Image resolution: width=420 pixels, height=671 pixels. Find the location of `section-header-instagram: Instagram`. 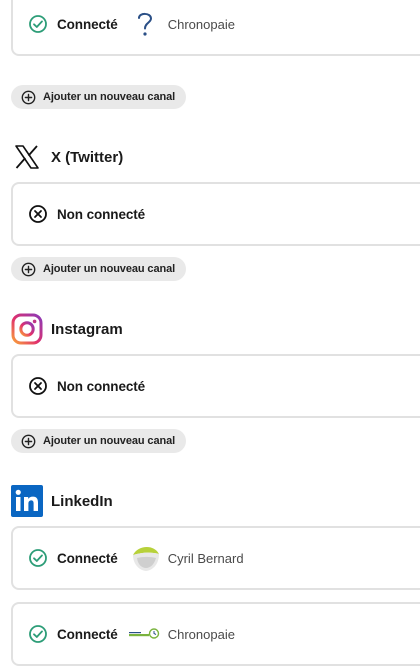

section-header-instagram: Instagram is located at coordinates (67, 329).